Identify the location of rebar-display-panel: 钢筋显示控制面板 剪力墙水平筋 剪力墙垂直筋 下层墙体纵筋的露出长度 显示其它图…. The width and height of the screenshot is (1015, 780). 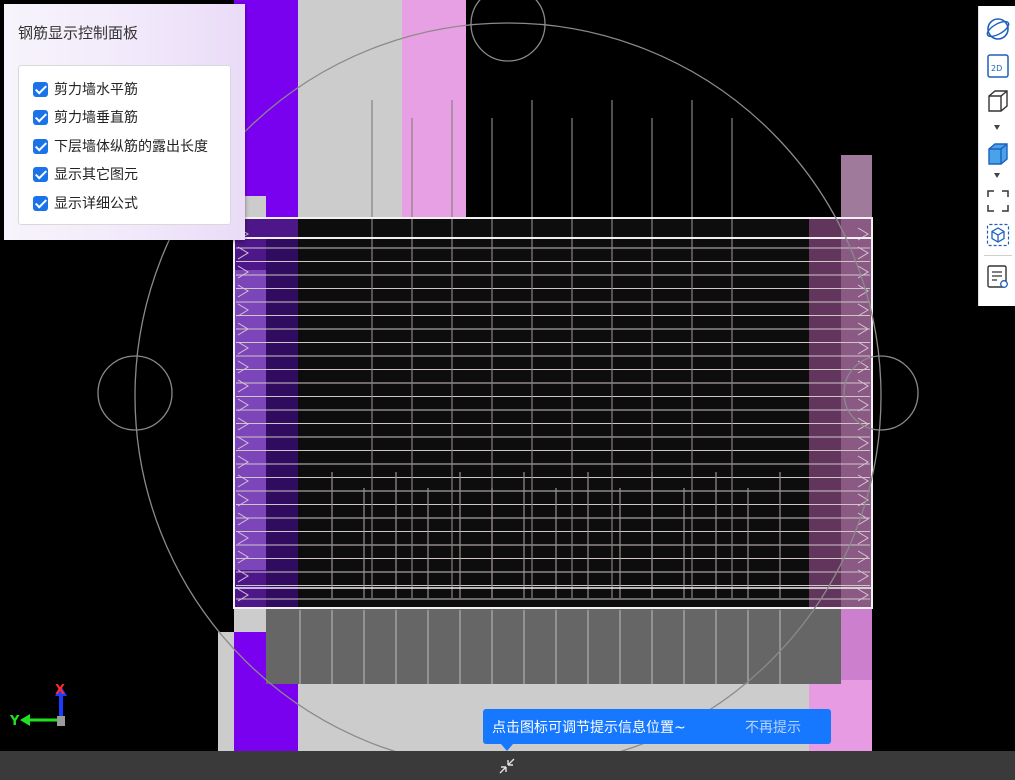
(124, 122).